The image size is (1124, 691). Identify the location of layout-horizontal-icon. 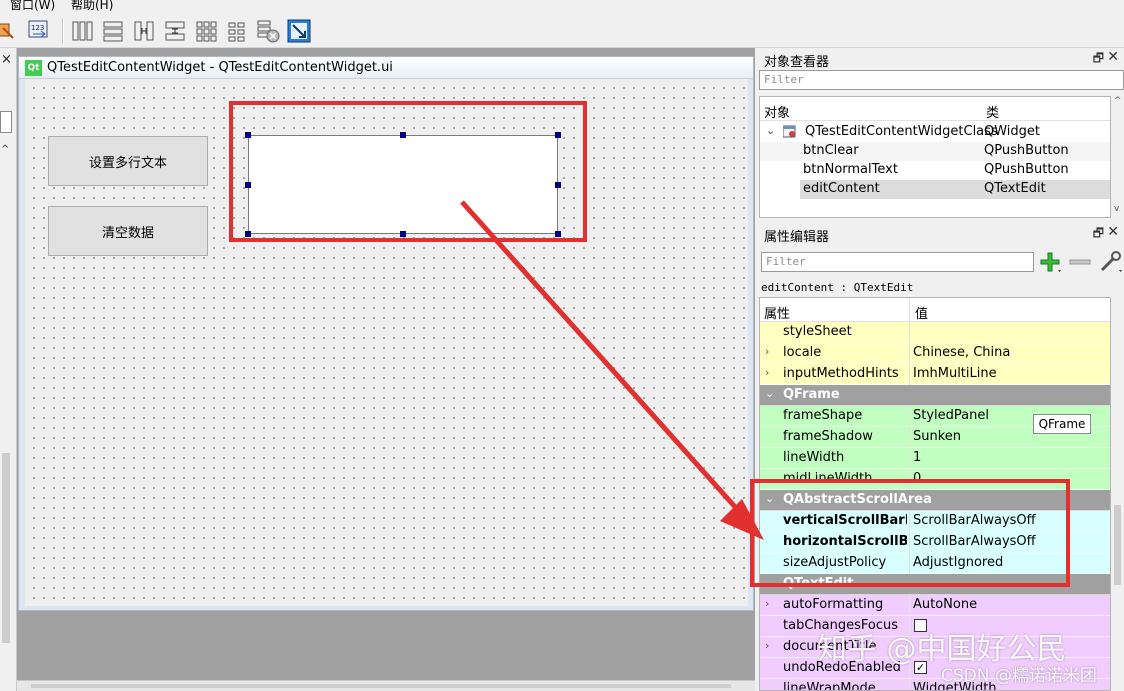
(82, 31).